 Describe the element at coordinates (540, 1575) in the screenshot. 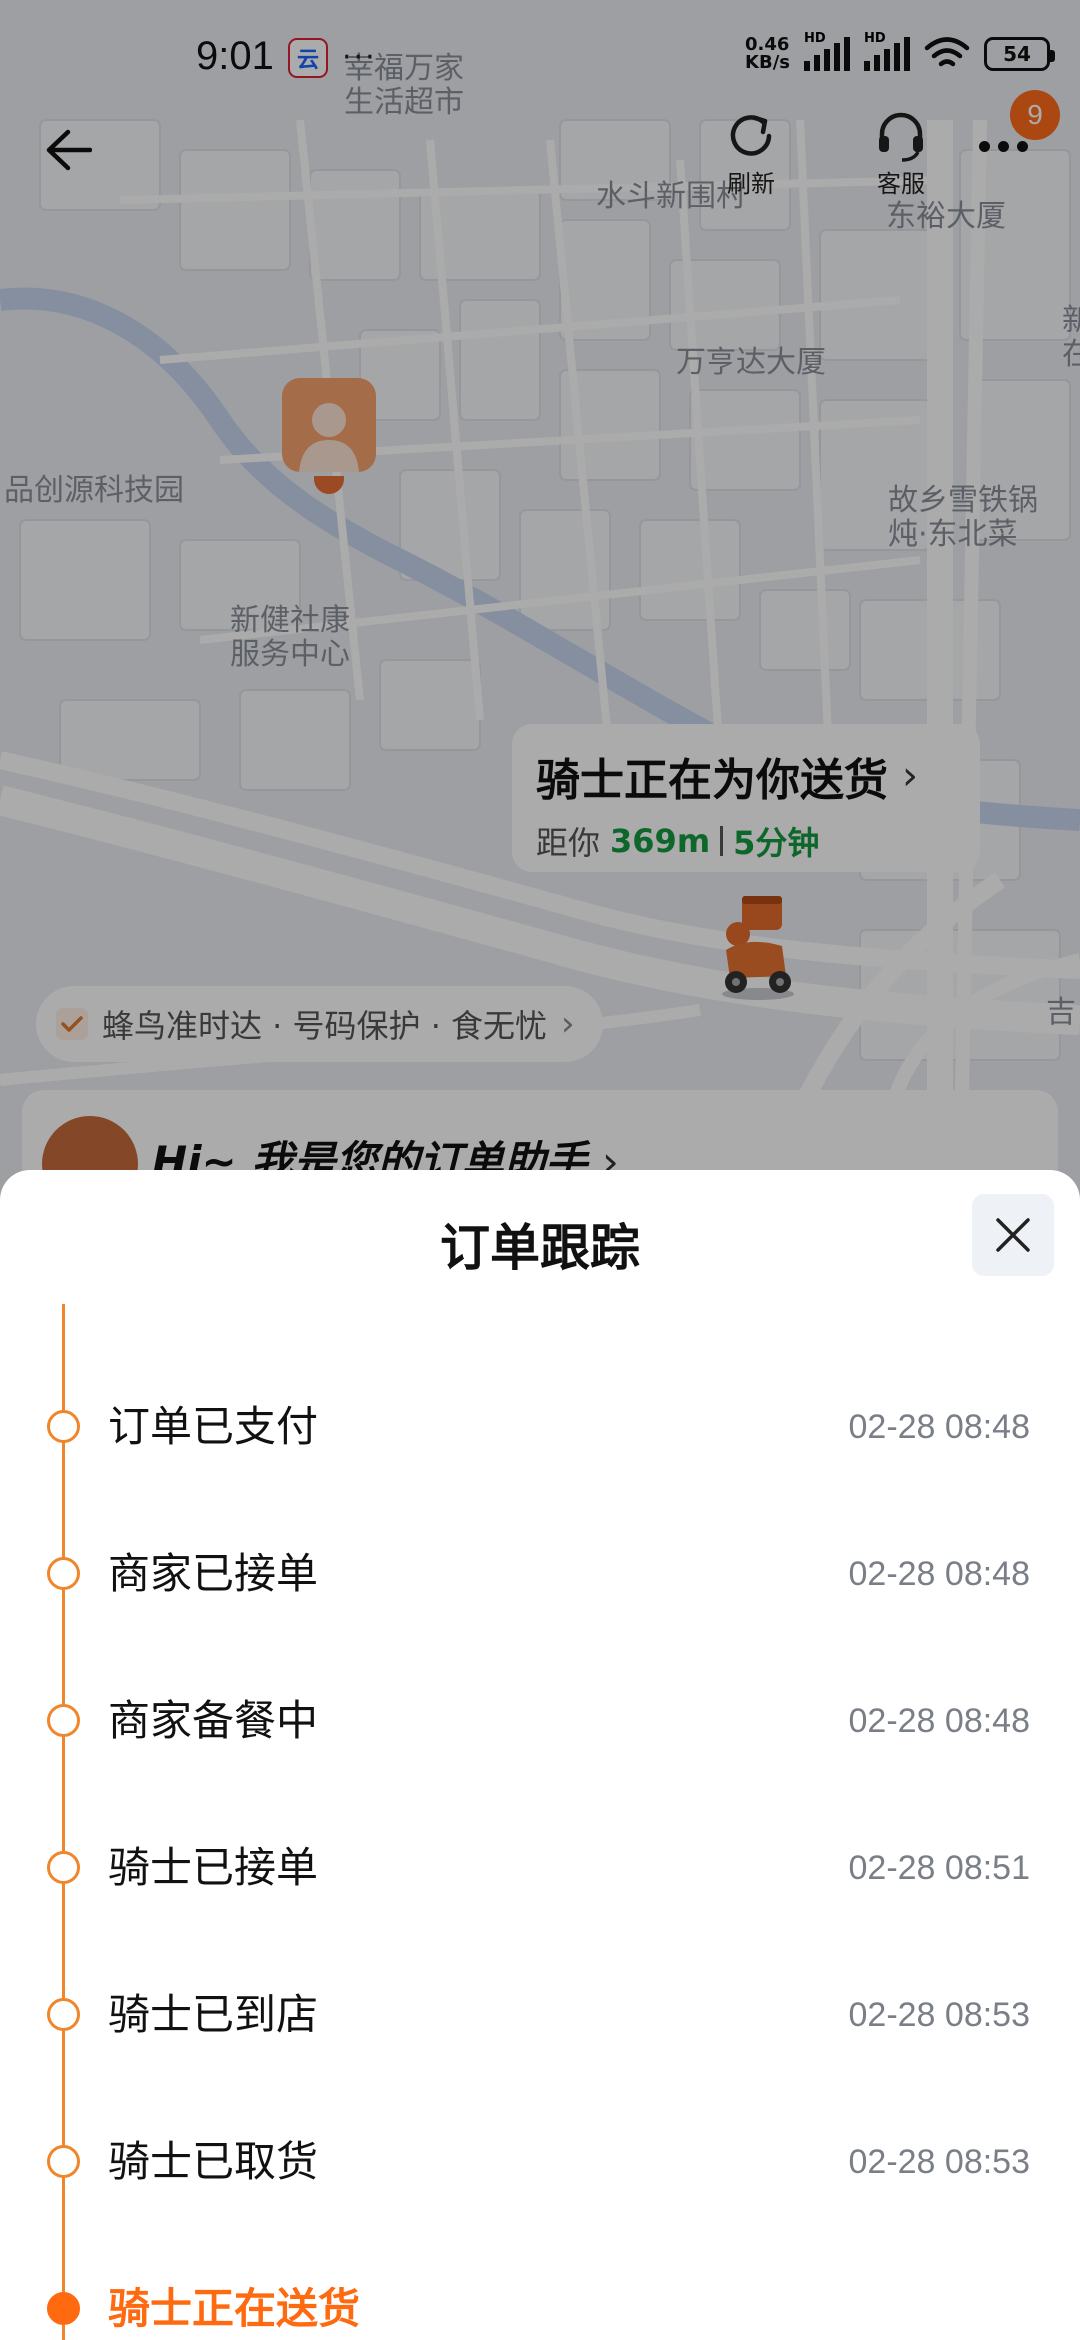

I see `timeline-step: 商家已接单 02-28 08:48` at that location.